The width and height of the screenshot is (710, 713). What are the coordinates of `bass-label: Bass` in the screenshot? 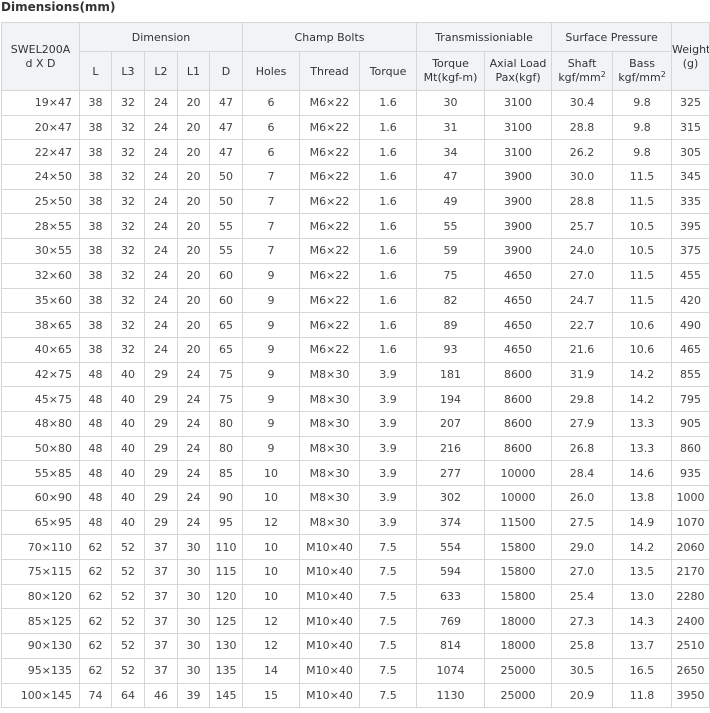 It's located at (642, 63).